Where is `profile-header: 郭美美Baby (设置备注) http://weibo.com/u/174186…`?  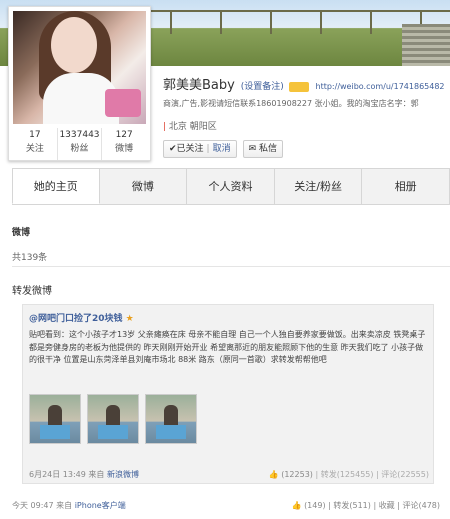
profile-header: 郭美美Baby (设置备注) http://weibo.com/u/174186… is located at coordinates (306, 83).